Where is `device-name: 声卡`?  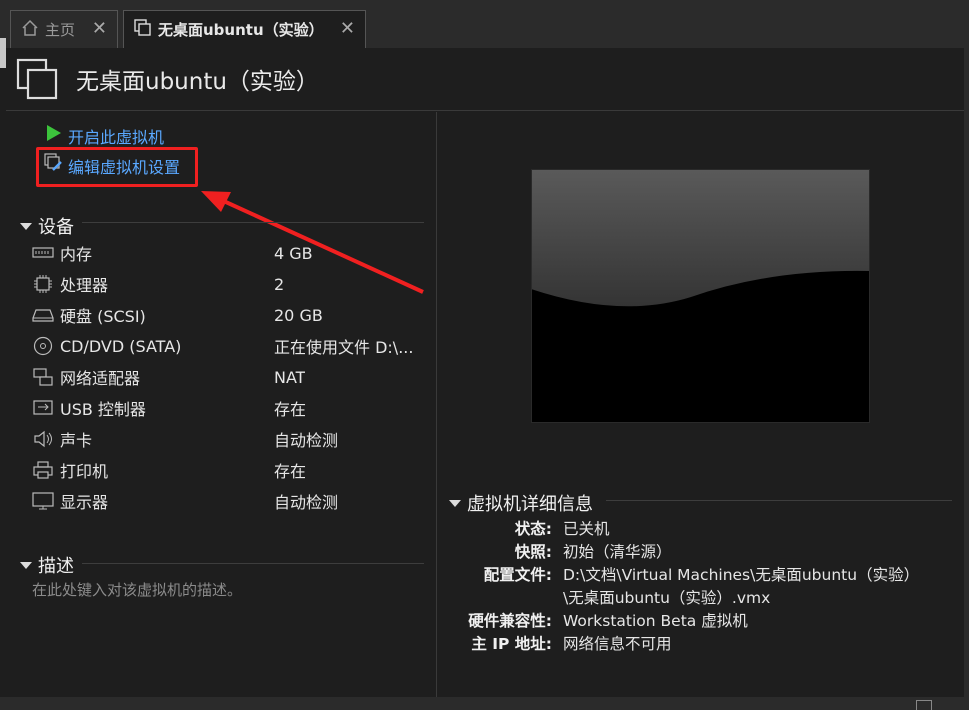 device-name: 声卡 is located at coordinates (76, 440).